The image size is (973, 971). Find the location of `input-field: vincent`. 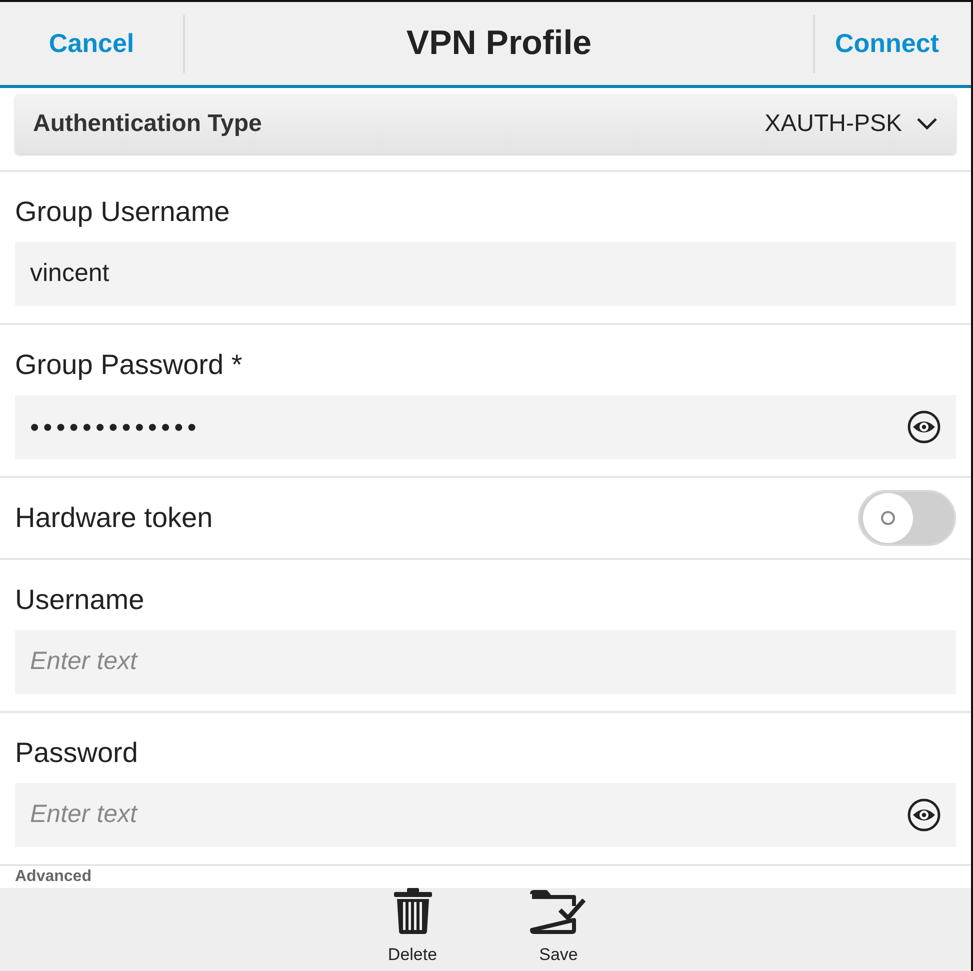

input-field: vincent is located at coordinates (485, 274).